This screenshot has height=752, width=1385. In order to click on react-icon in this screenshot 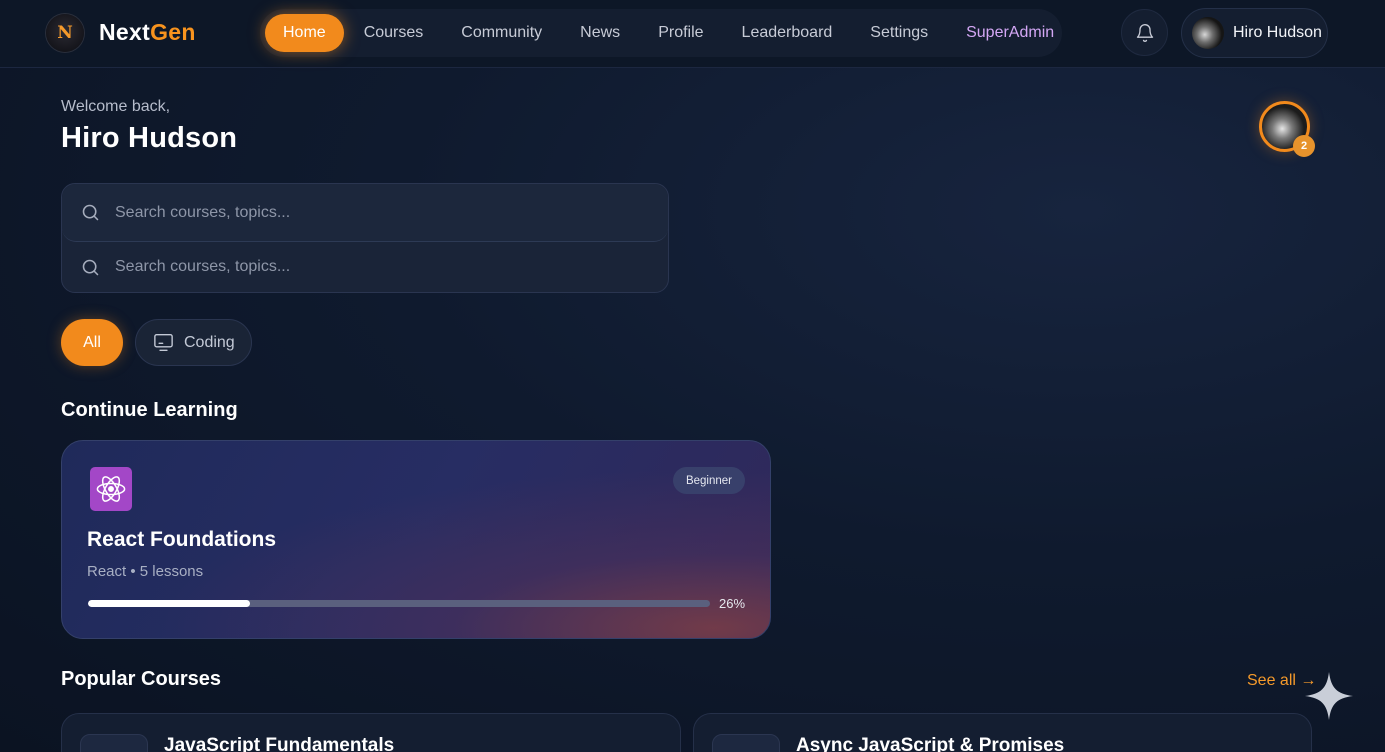, I will do `click(111, 489)`.